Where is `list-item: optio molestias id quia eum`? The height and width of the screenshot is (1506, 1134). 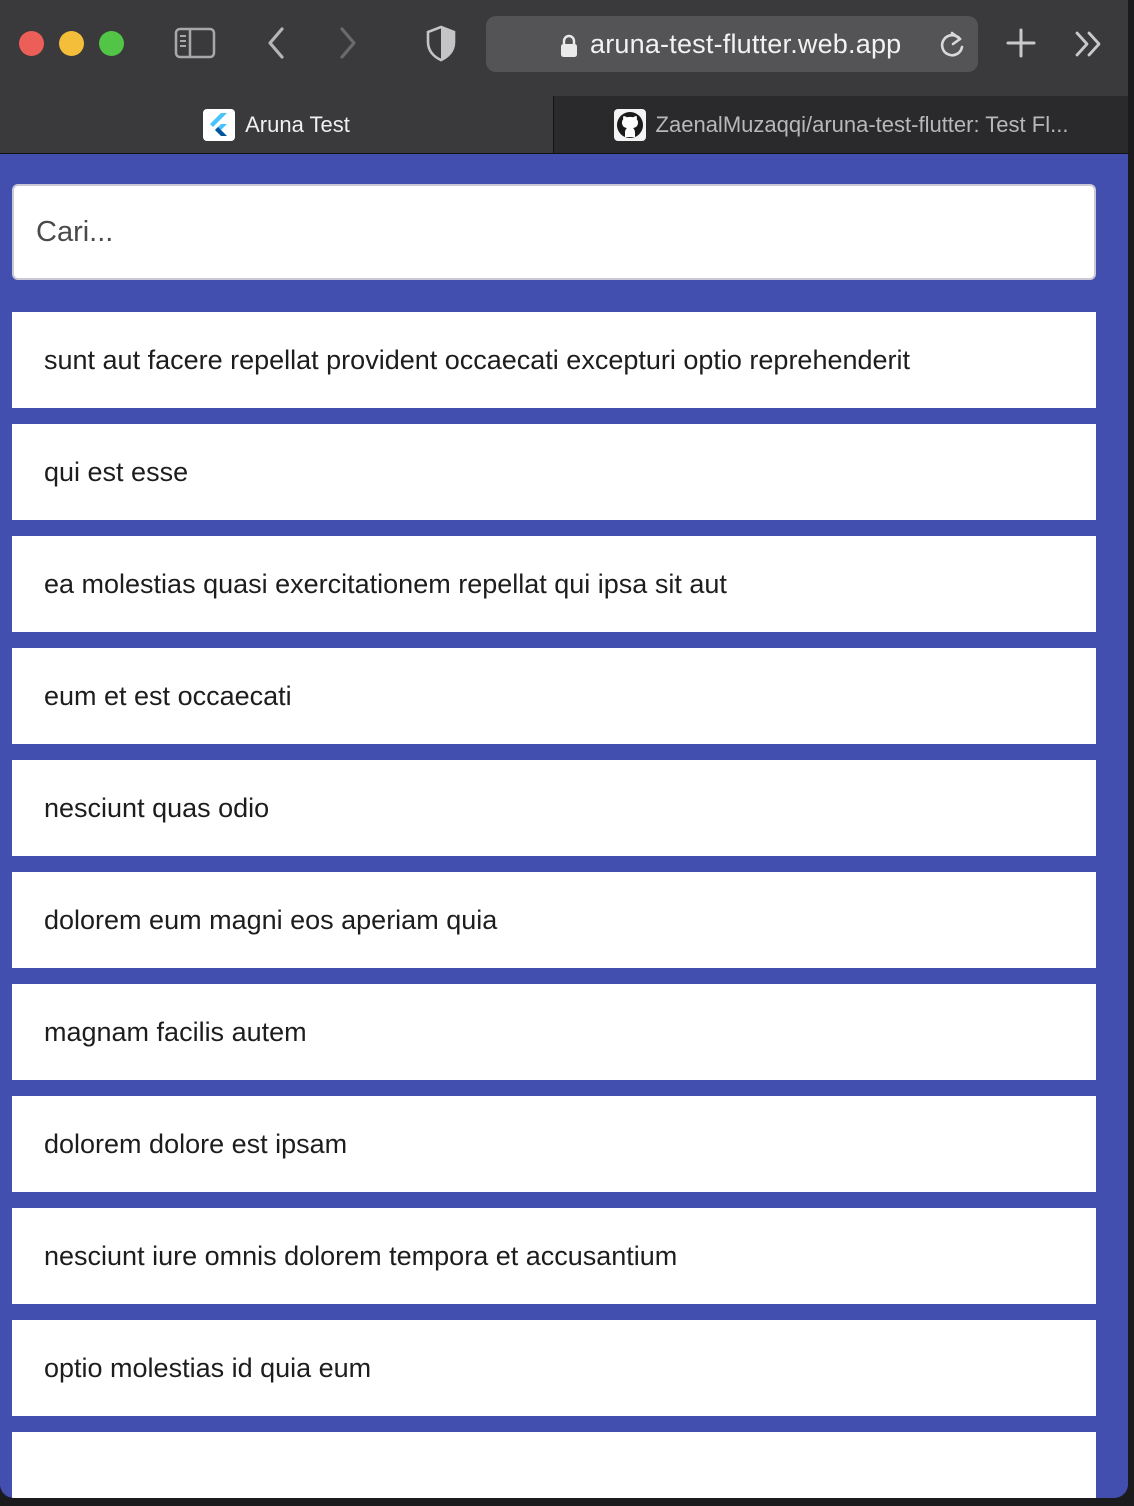
list-item: optio molestias id quia eum is located at coordinates (554, 1368).